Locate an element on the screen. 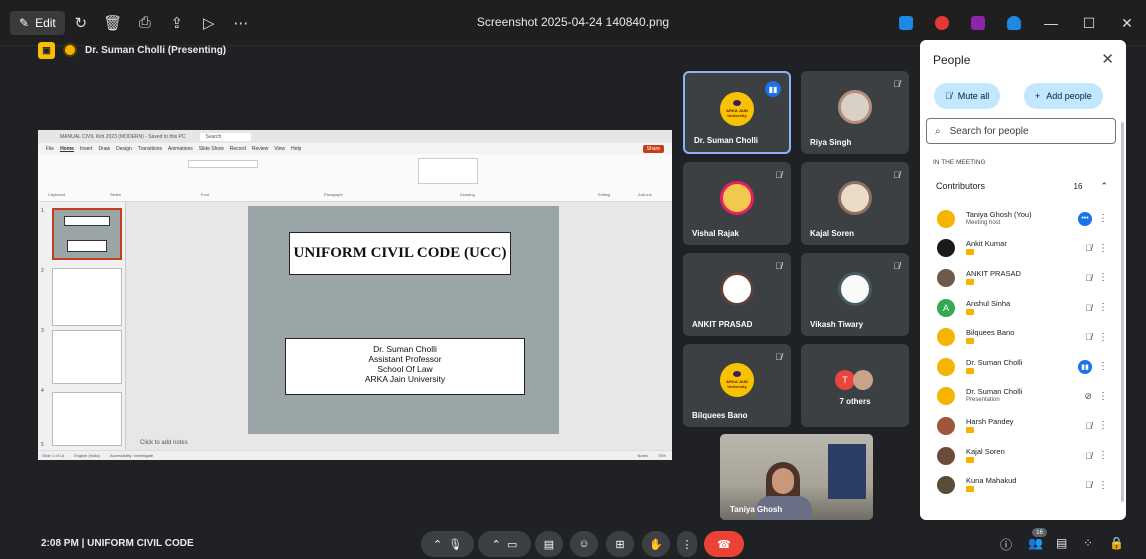 This screenshot has width=1146, height=559. people-search-input: ⌕ Search for people is located at coordinates (1021, 131).